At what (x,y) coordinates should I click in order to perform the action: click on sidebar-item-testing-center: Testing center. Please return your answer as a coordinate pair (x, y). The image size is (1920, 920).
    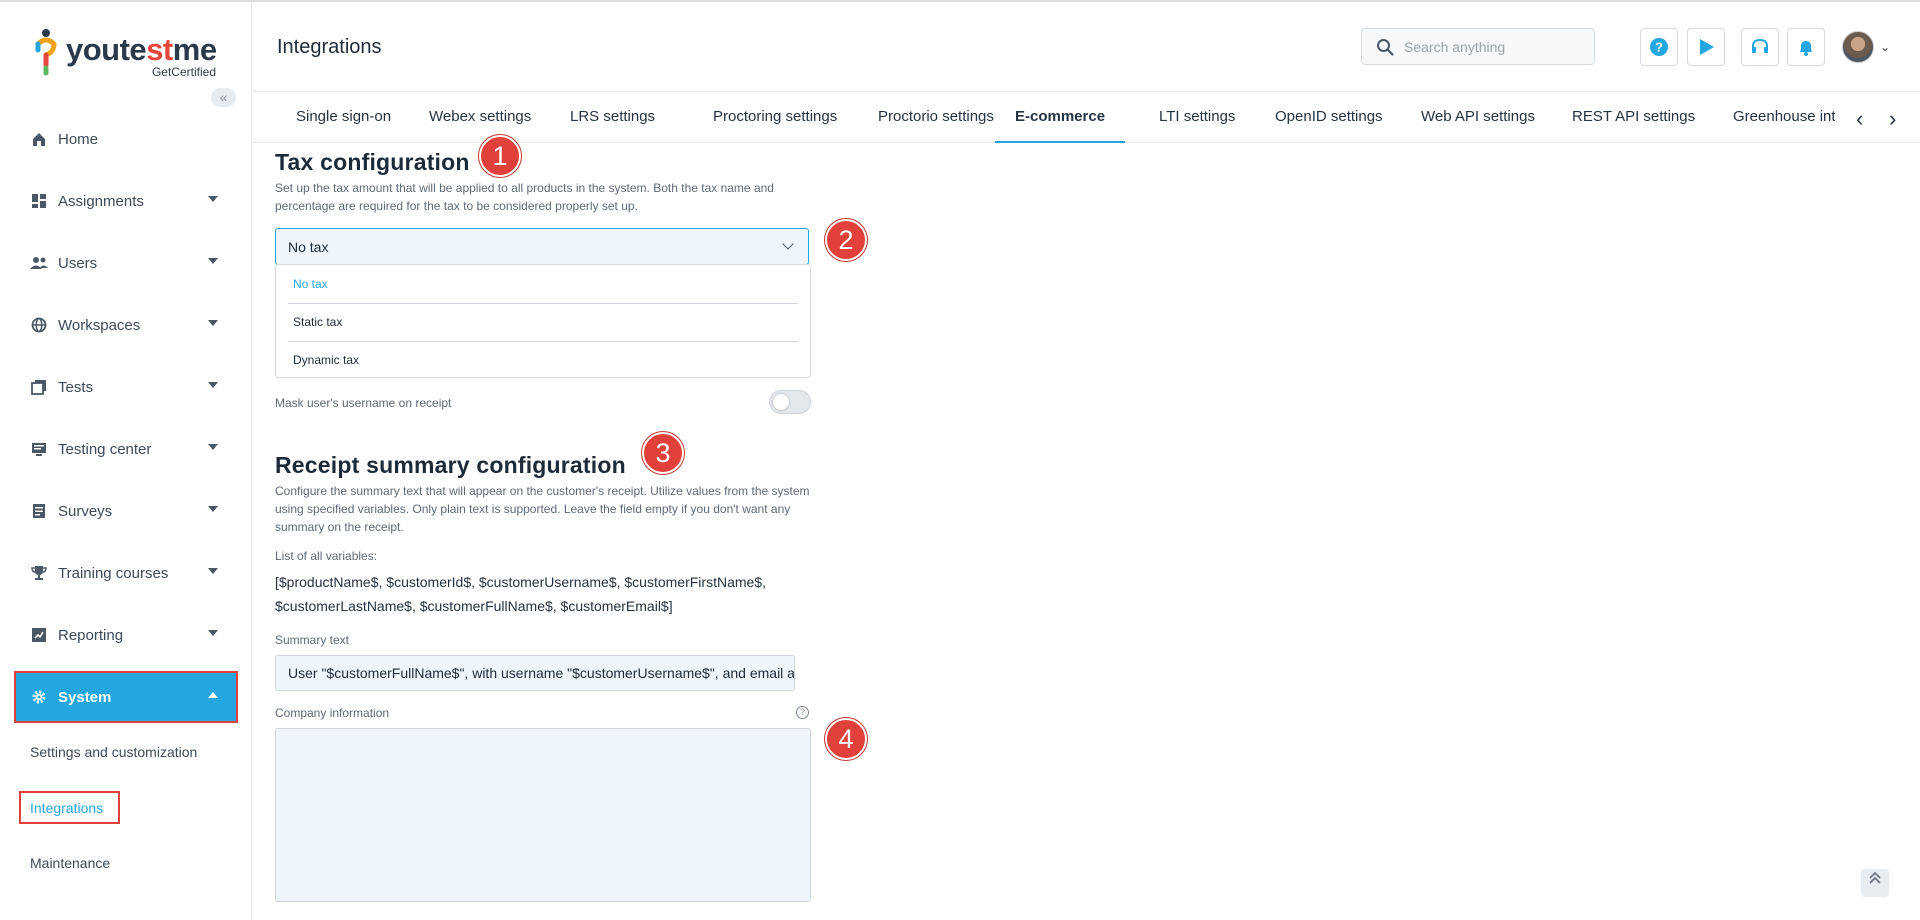
    Looking at the image, I should click on (126, 449).